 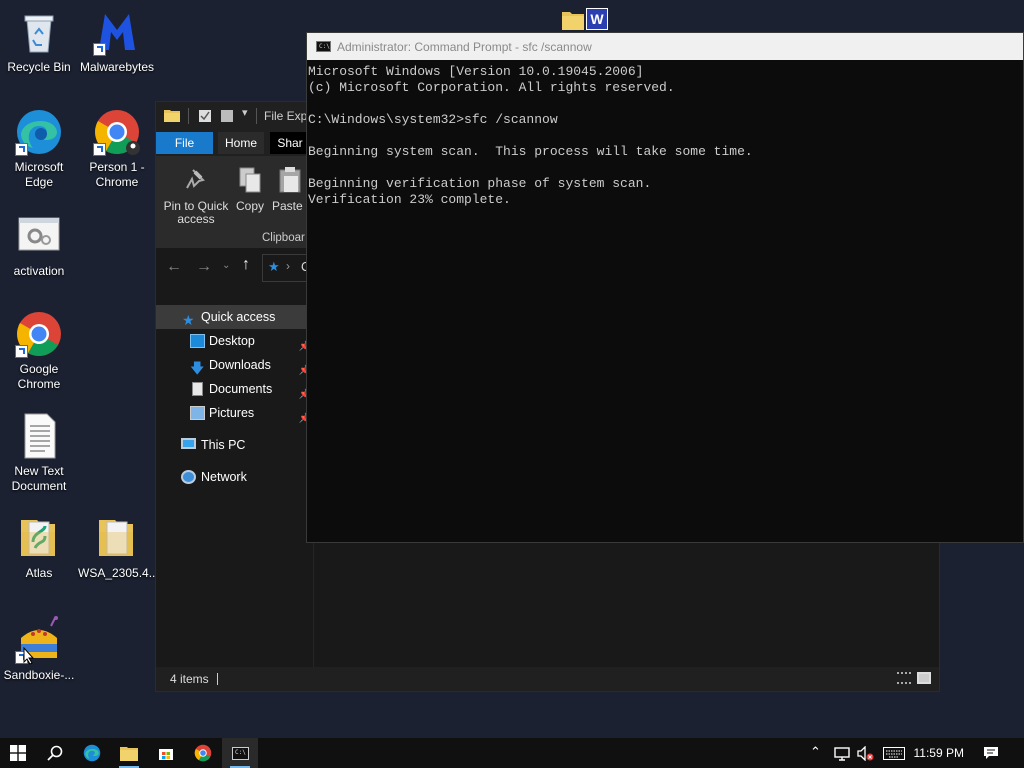 What do you see at coordinates (39, 41) in the screenshot?
I see `desktop-icon-recycle-bin: Recycle Bin` at bounding box center [39, 41].